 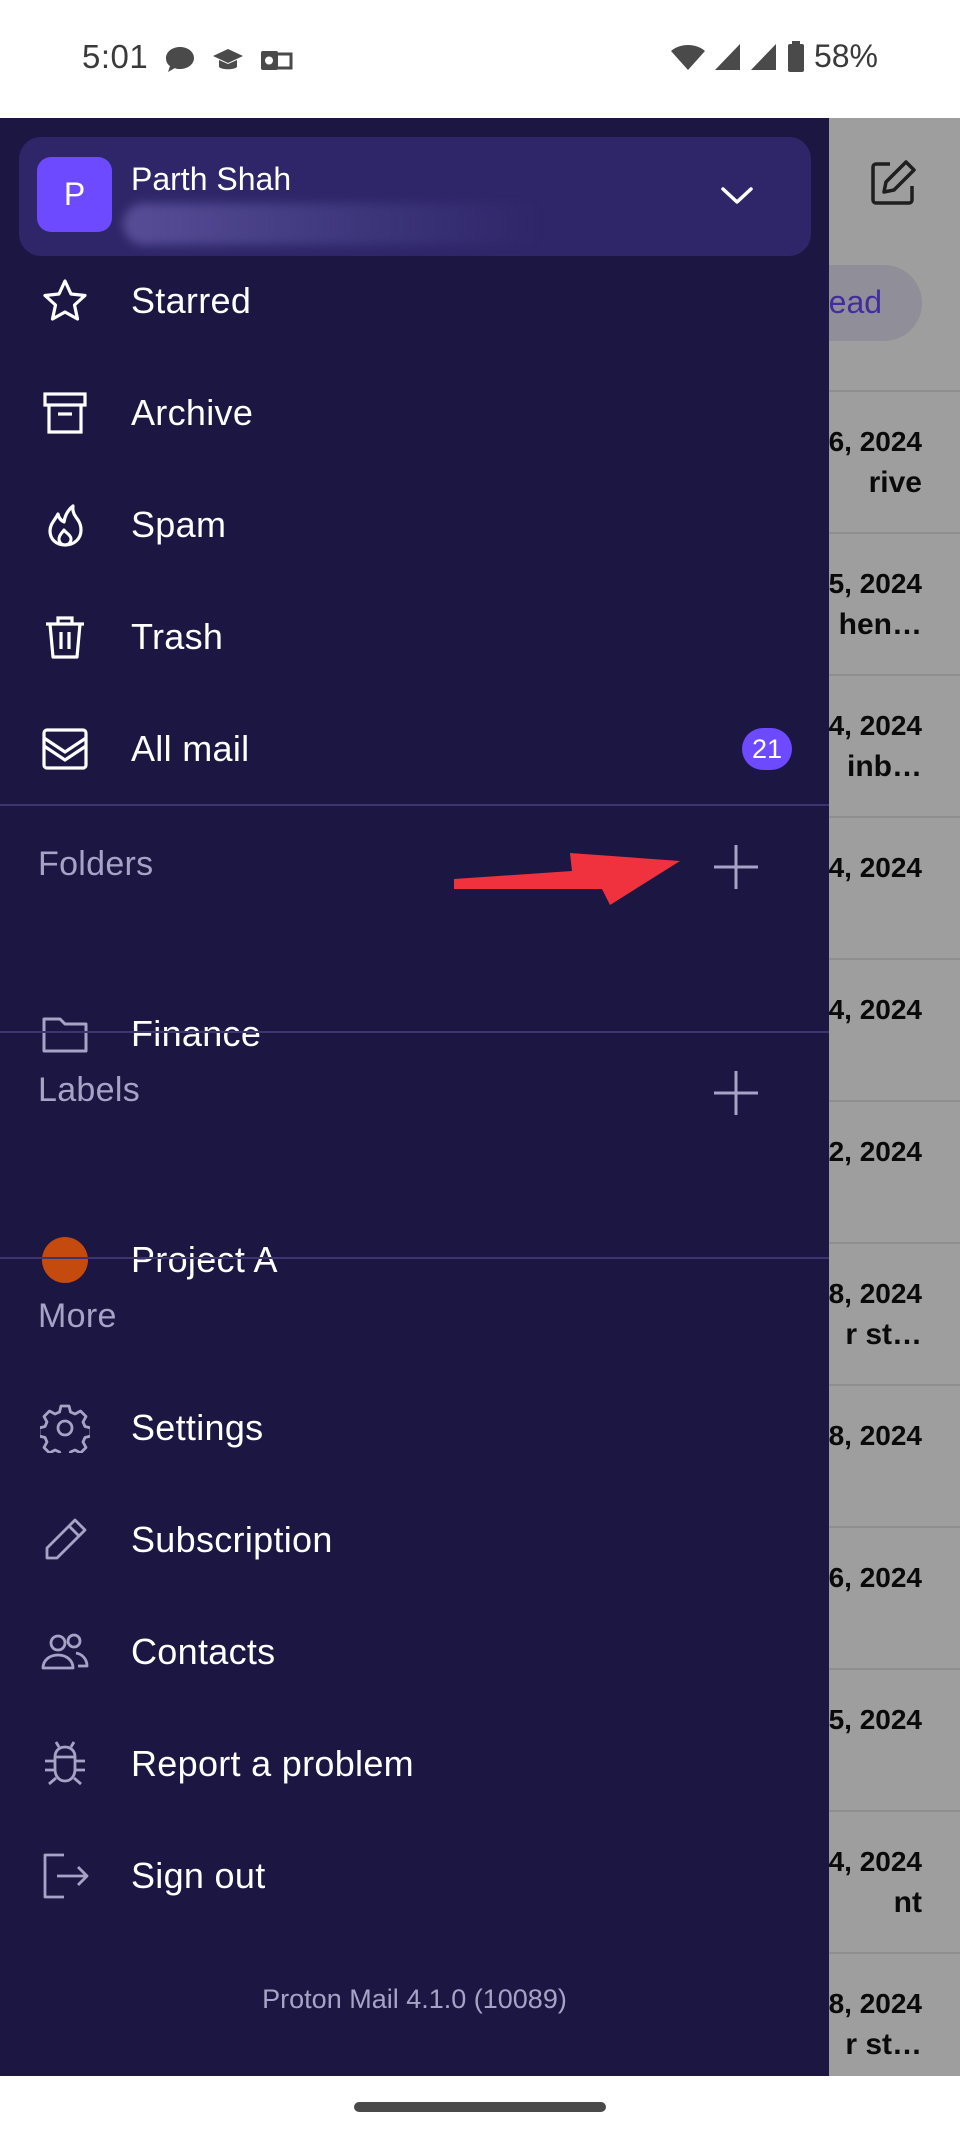 I want to click on mortarboard-icon, so click(x=228, y=59).